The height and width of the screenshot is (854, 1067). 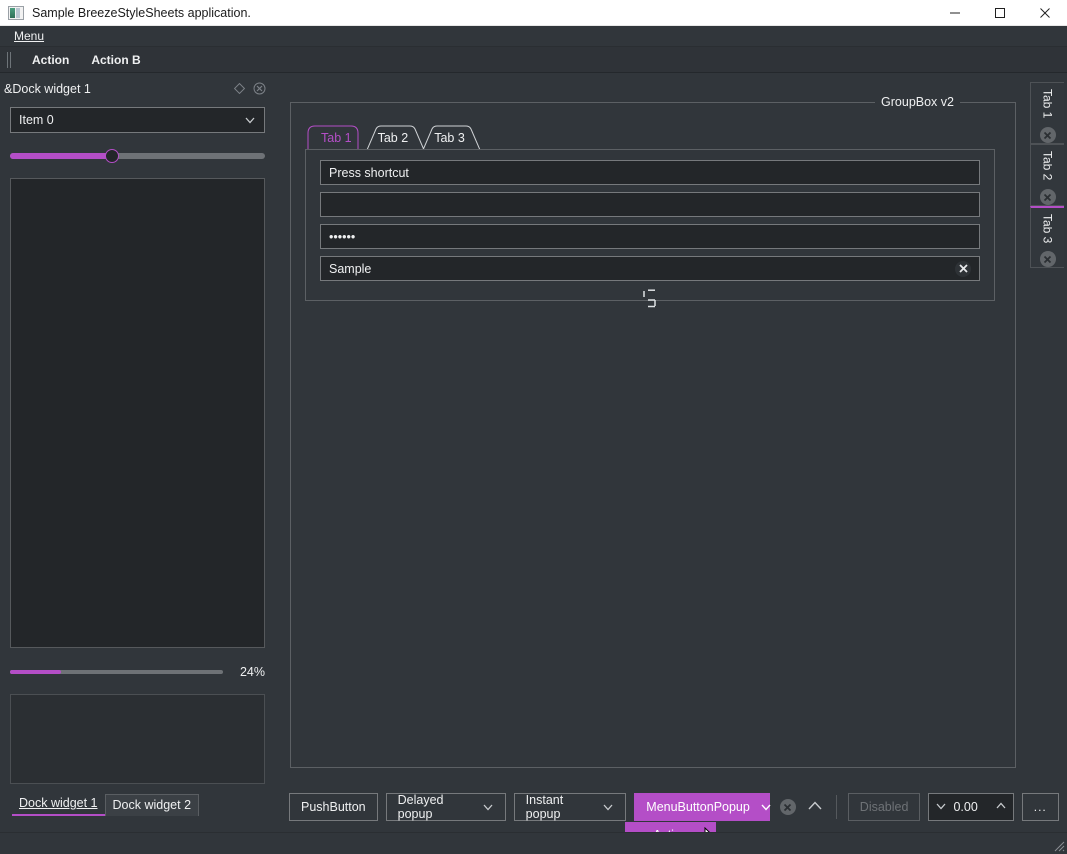 What do you see at coordinates (1044, 13) in the screenshot?
I see `close-button` at bounding box center [1044, 13].